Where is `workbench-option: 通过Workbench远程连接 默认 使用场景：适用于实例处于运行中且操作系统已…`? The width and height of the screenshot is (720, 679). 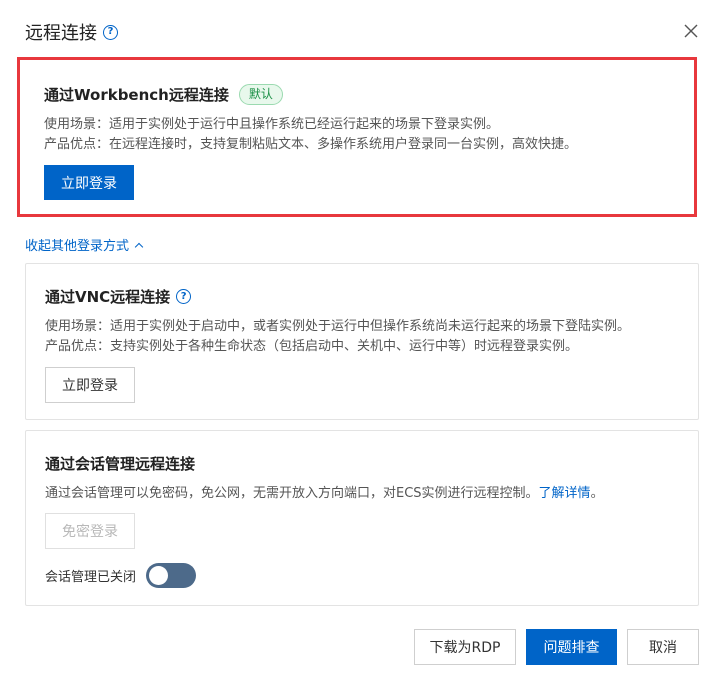
workbench-option: 通过Workbench远程连接 默认 使用场景：适用于实例处于运行中且操作系统已… is located at coordinates (310, 142).